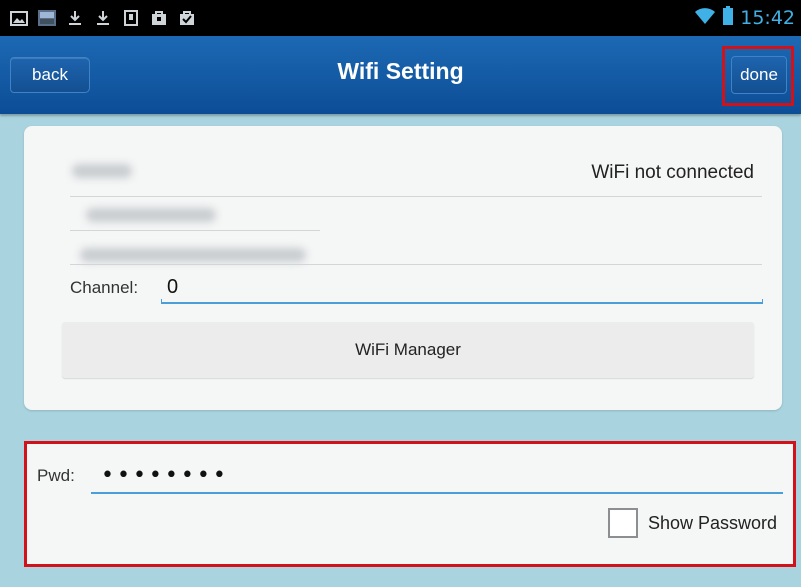 This screenshot has width=801, height=587. I want to click on wifi-signal-blurred, so click(151, 215).